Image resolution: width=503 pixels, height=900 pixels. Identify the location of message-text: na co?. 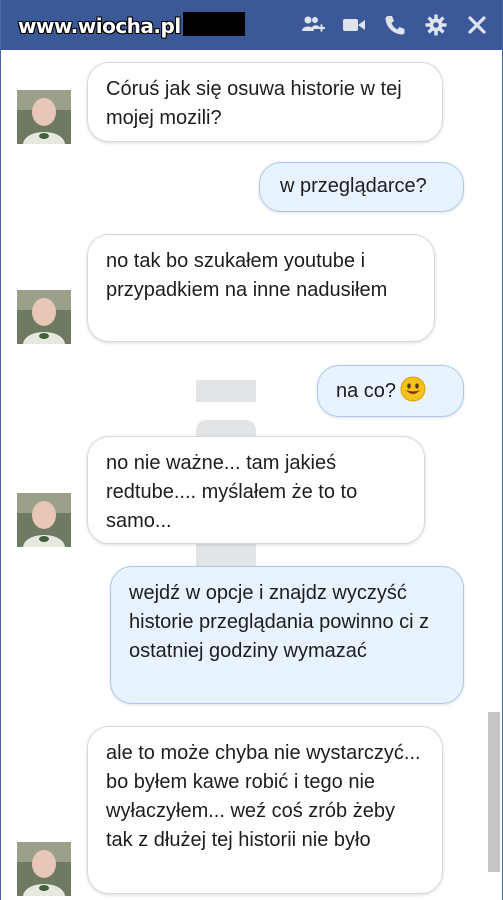
(366, 391).